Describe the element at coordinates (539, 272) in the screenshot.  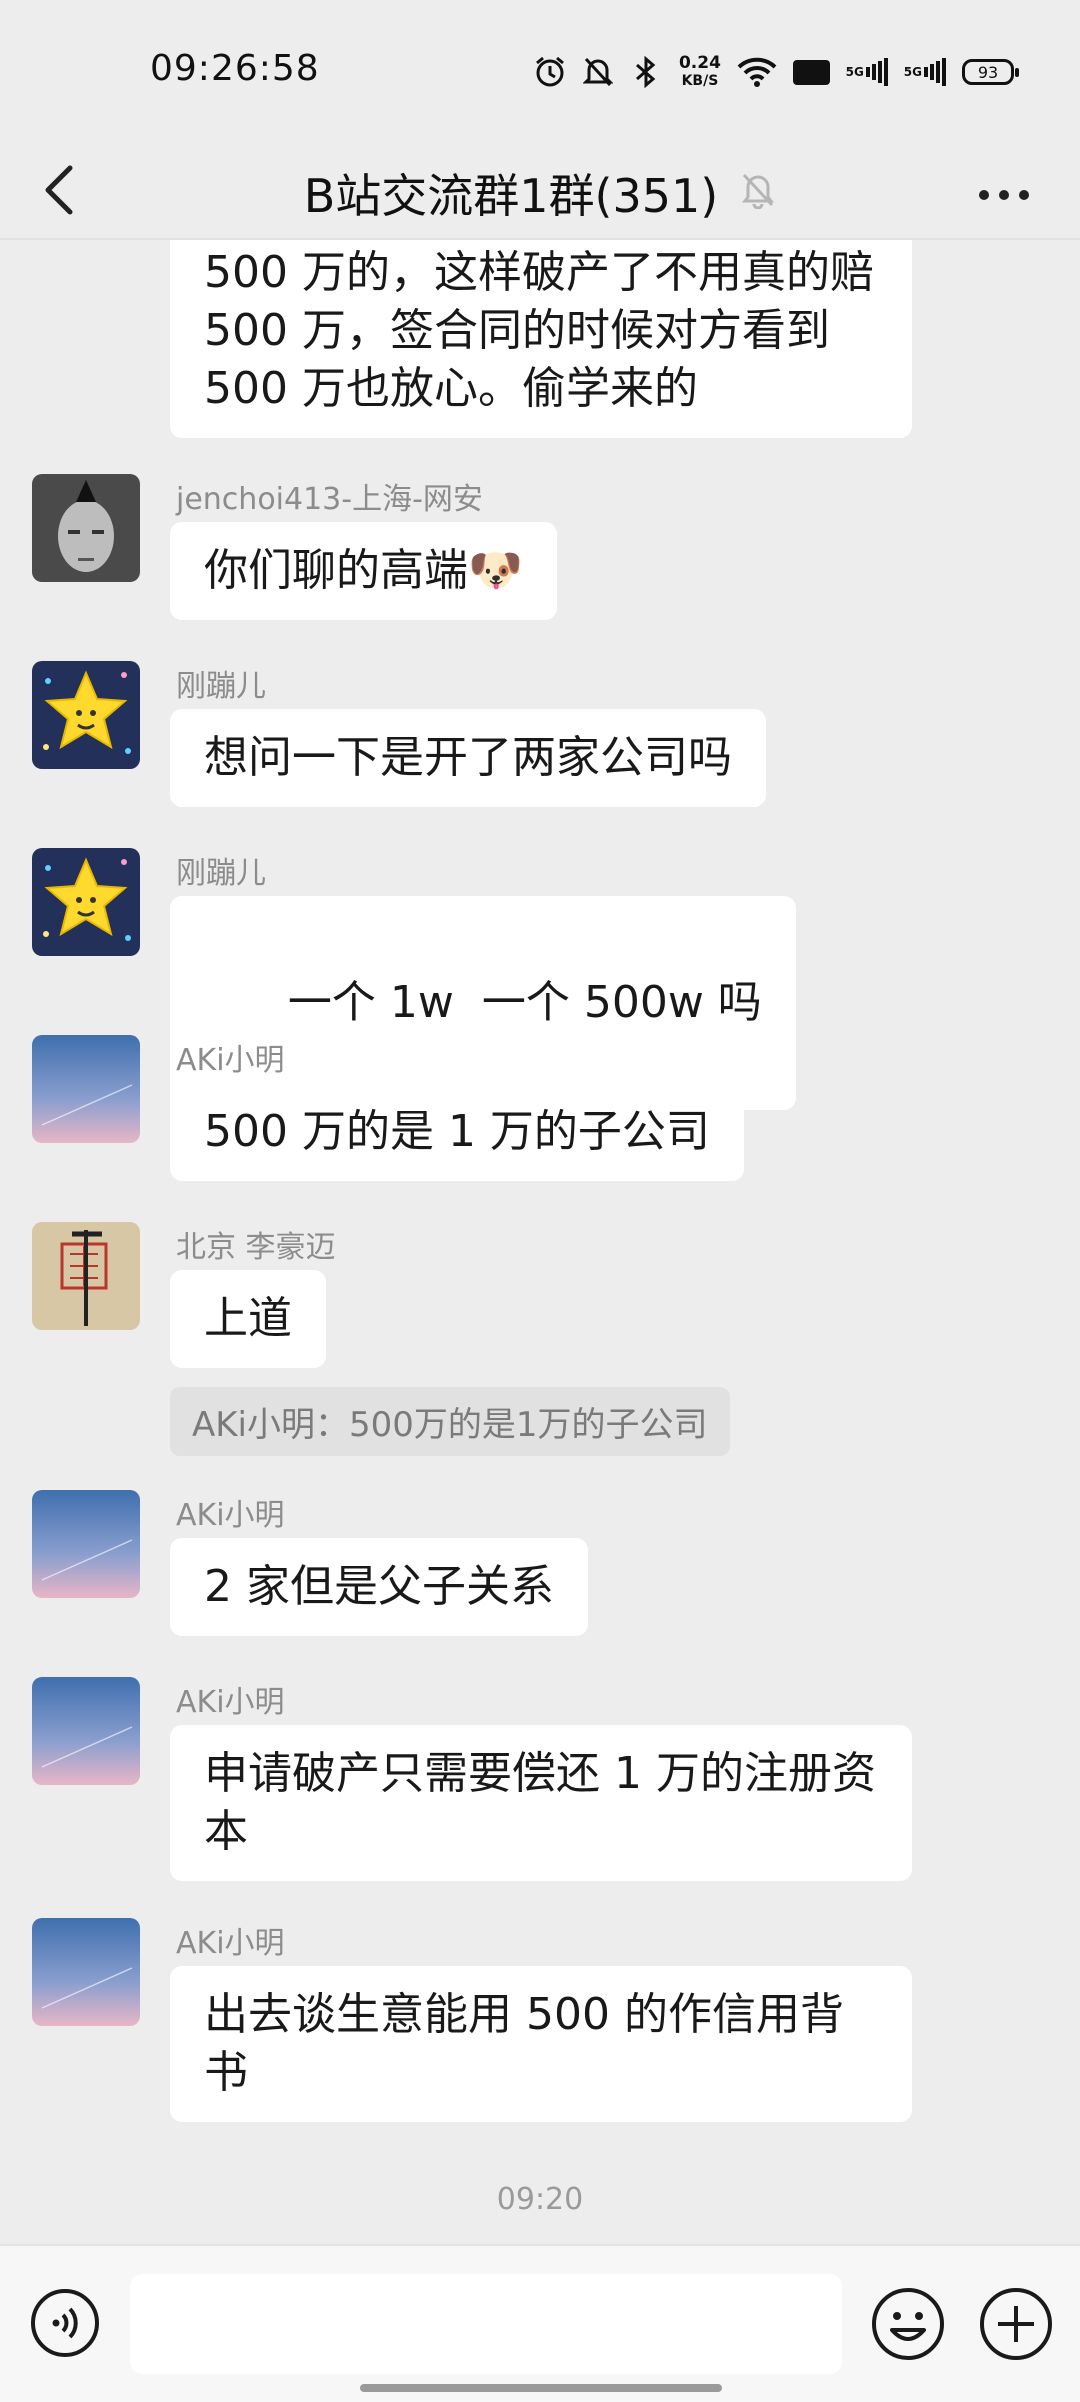
I see `message-line: 500 万的，这样破产了不用真的赔` at that location.